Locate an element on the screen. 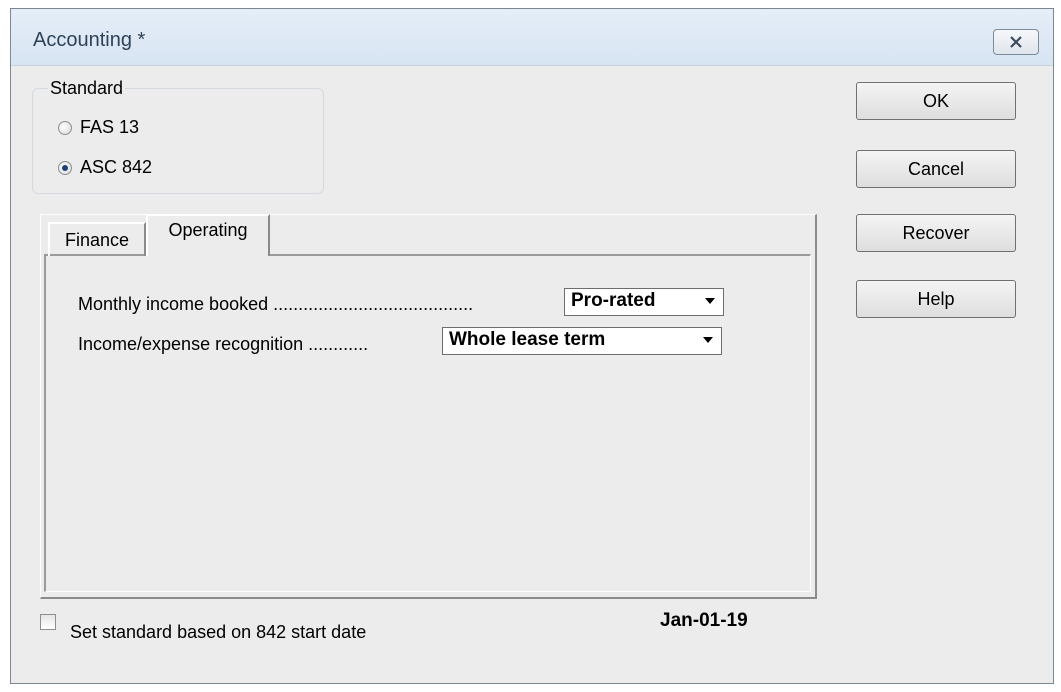 The height and width of the screenshot is (692, 1061). radio-fas13: FAS 13 is located at coordinates (98, 127).